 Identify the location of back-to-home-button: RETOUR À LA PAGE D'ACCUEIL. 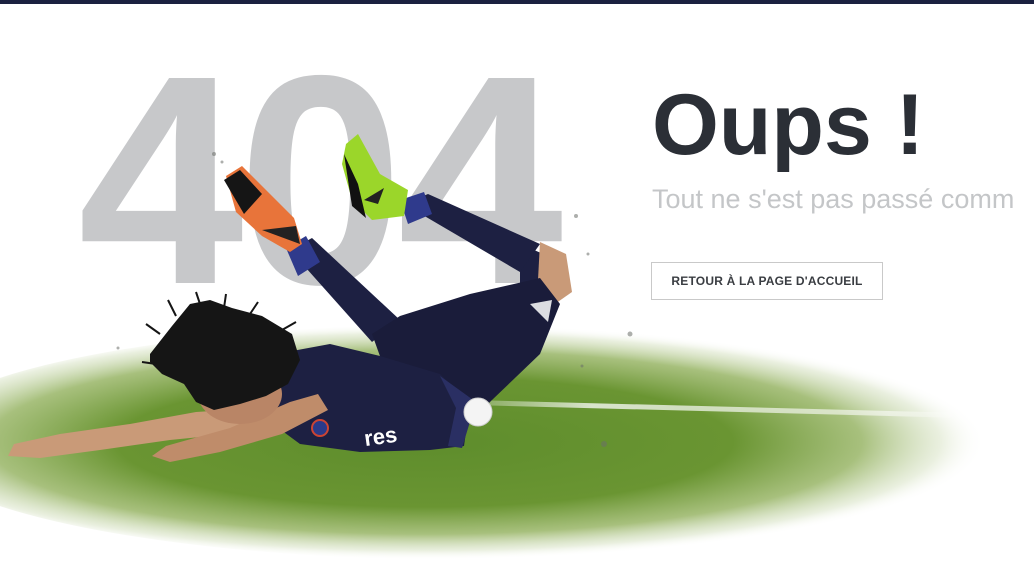
(767, 281).